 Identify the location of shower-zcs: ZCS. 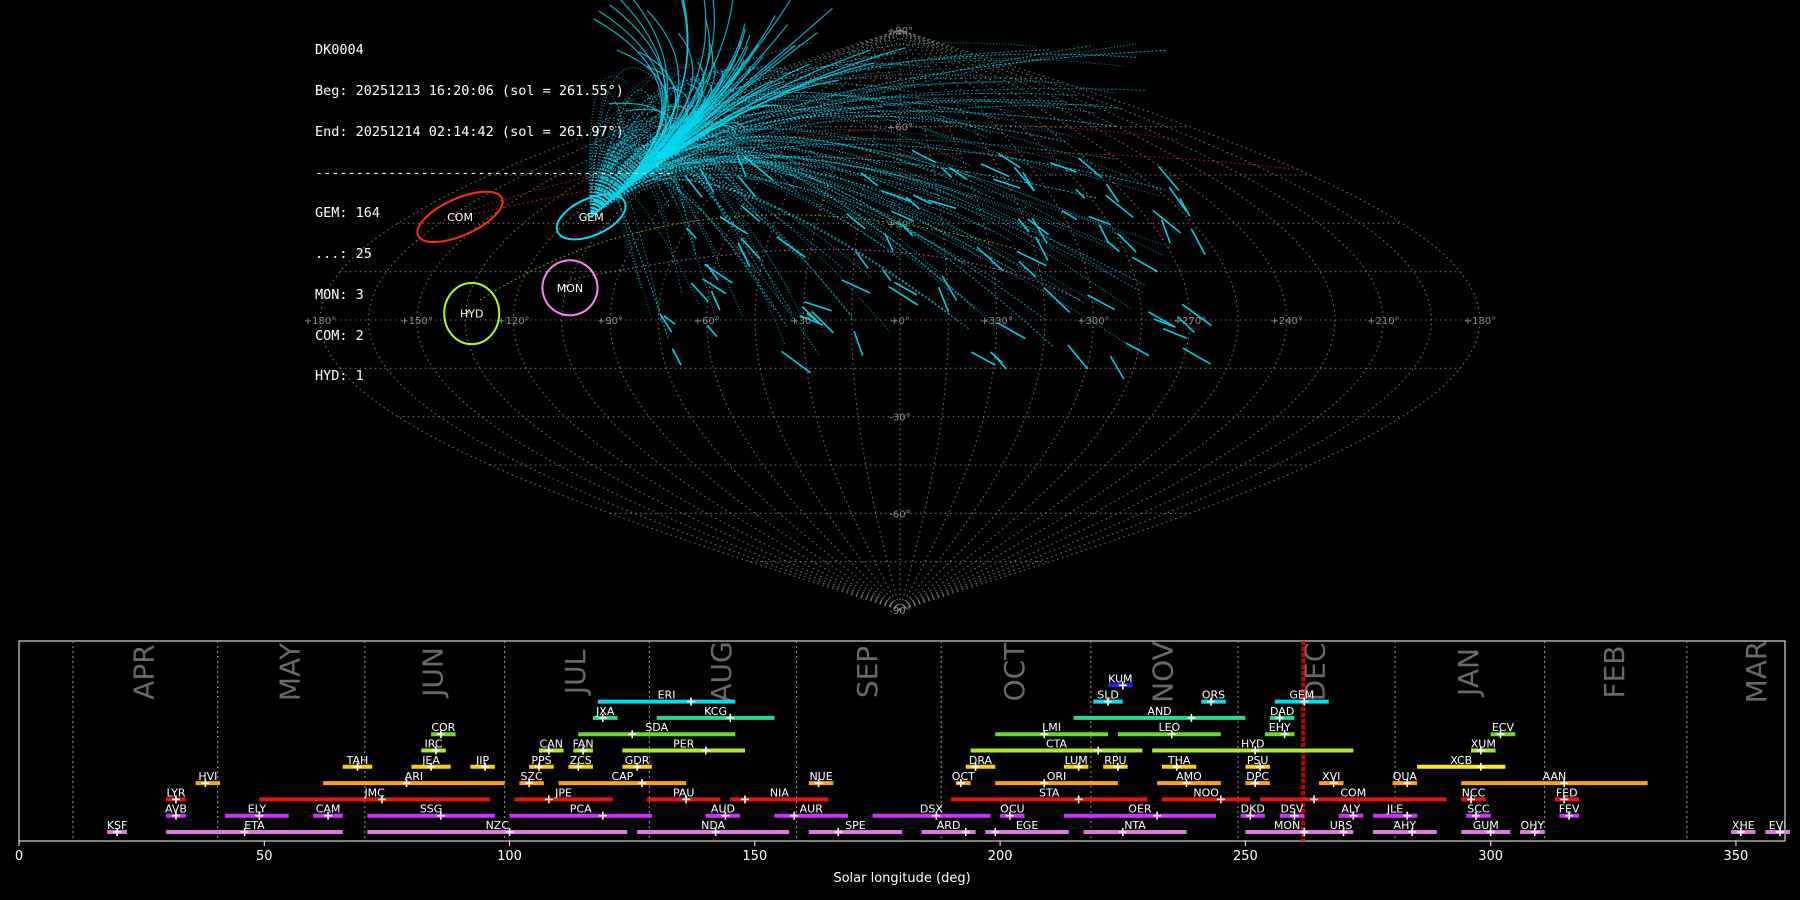
(580, 762).